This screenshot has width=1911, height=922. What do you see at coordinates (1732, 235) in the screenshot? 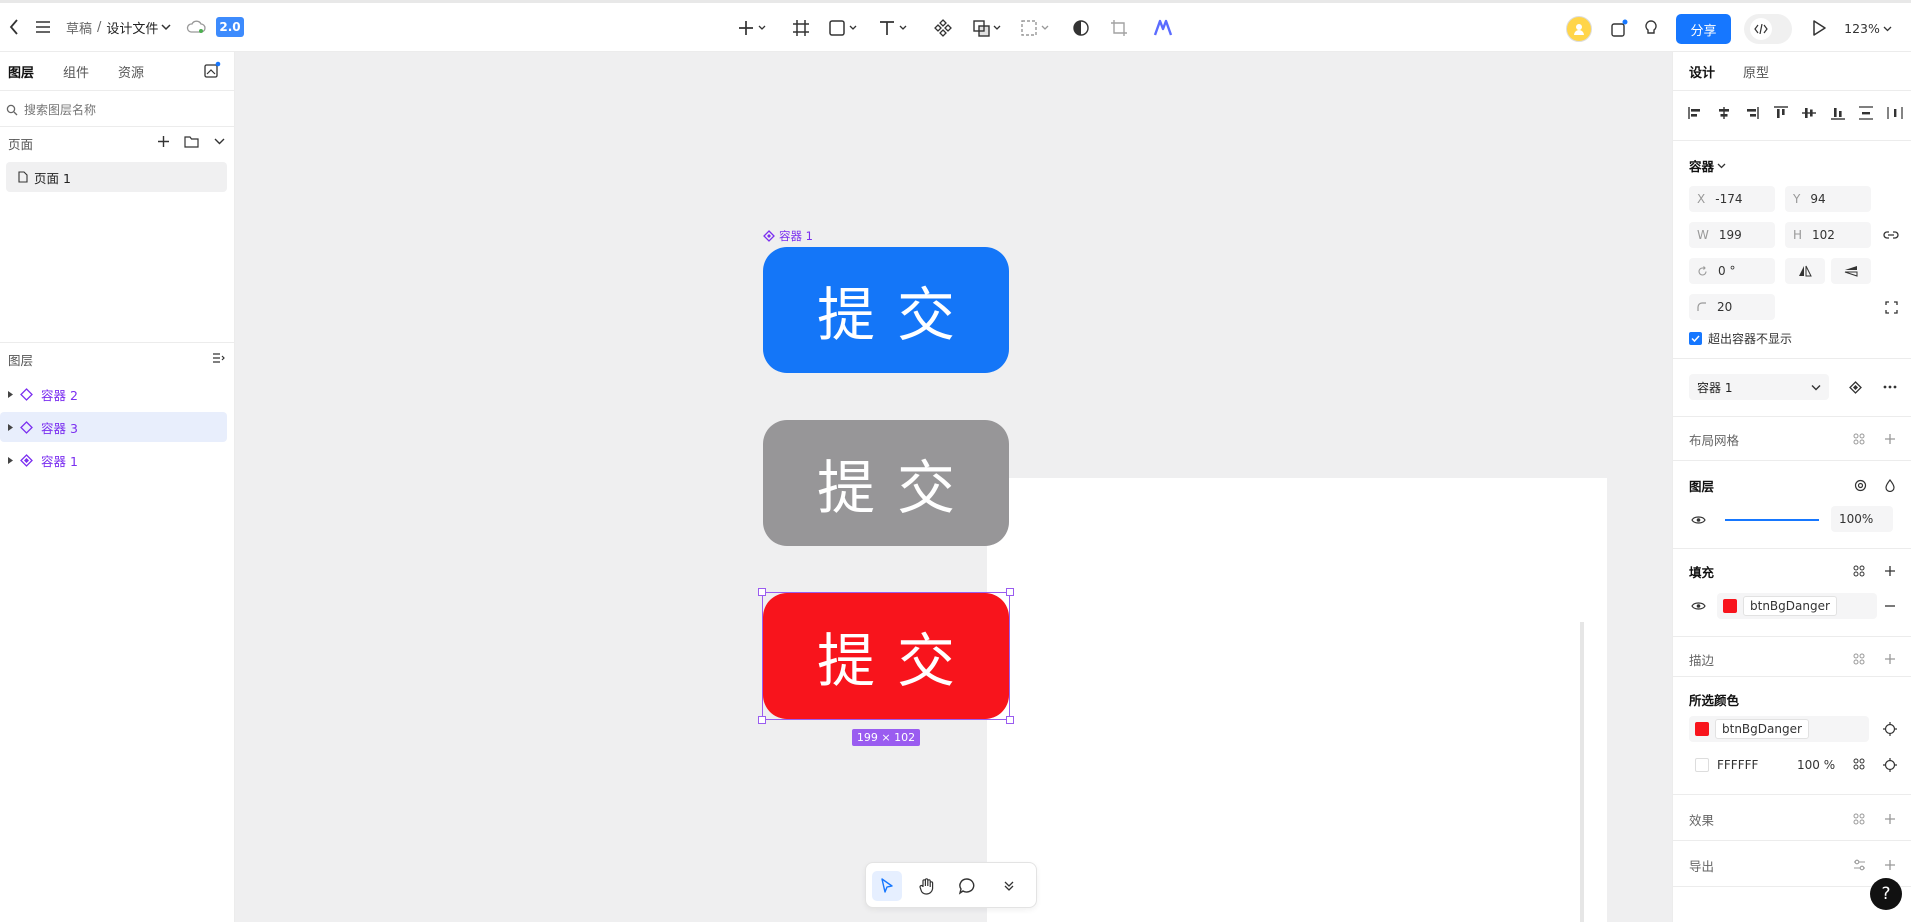
I see `width-field: W 199` at bounding box center [1732, 235].